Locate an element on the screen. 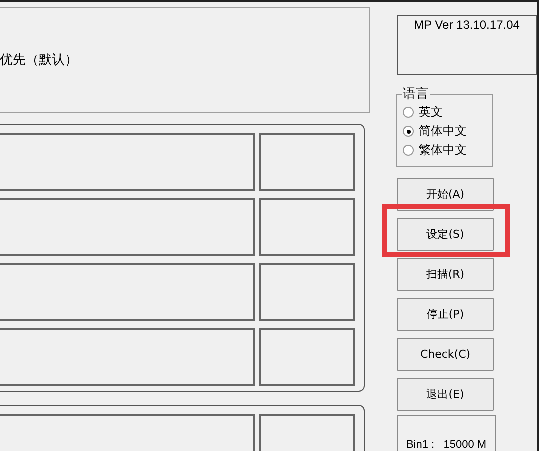 The width and height of the screenshot is (539, 451). radio-option: 繁体中文 is located at coordinates (447, 150).